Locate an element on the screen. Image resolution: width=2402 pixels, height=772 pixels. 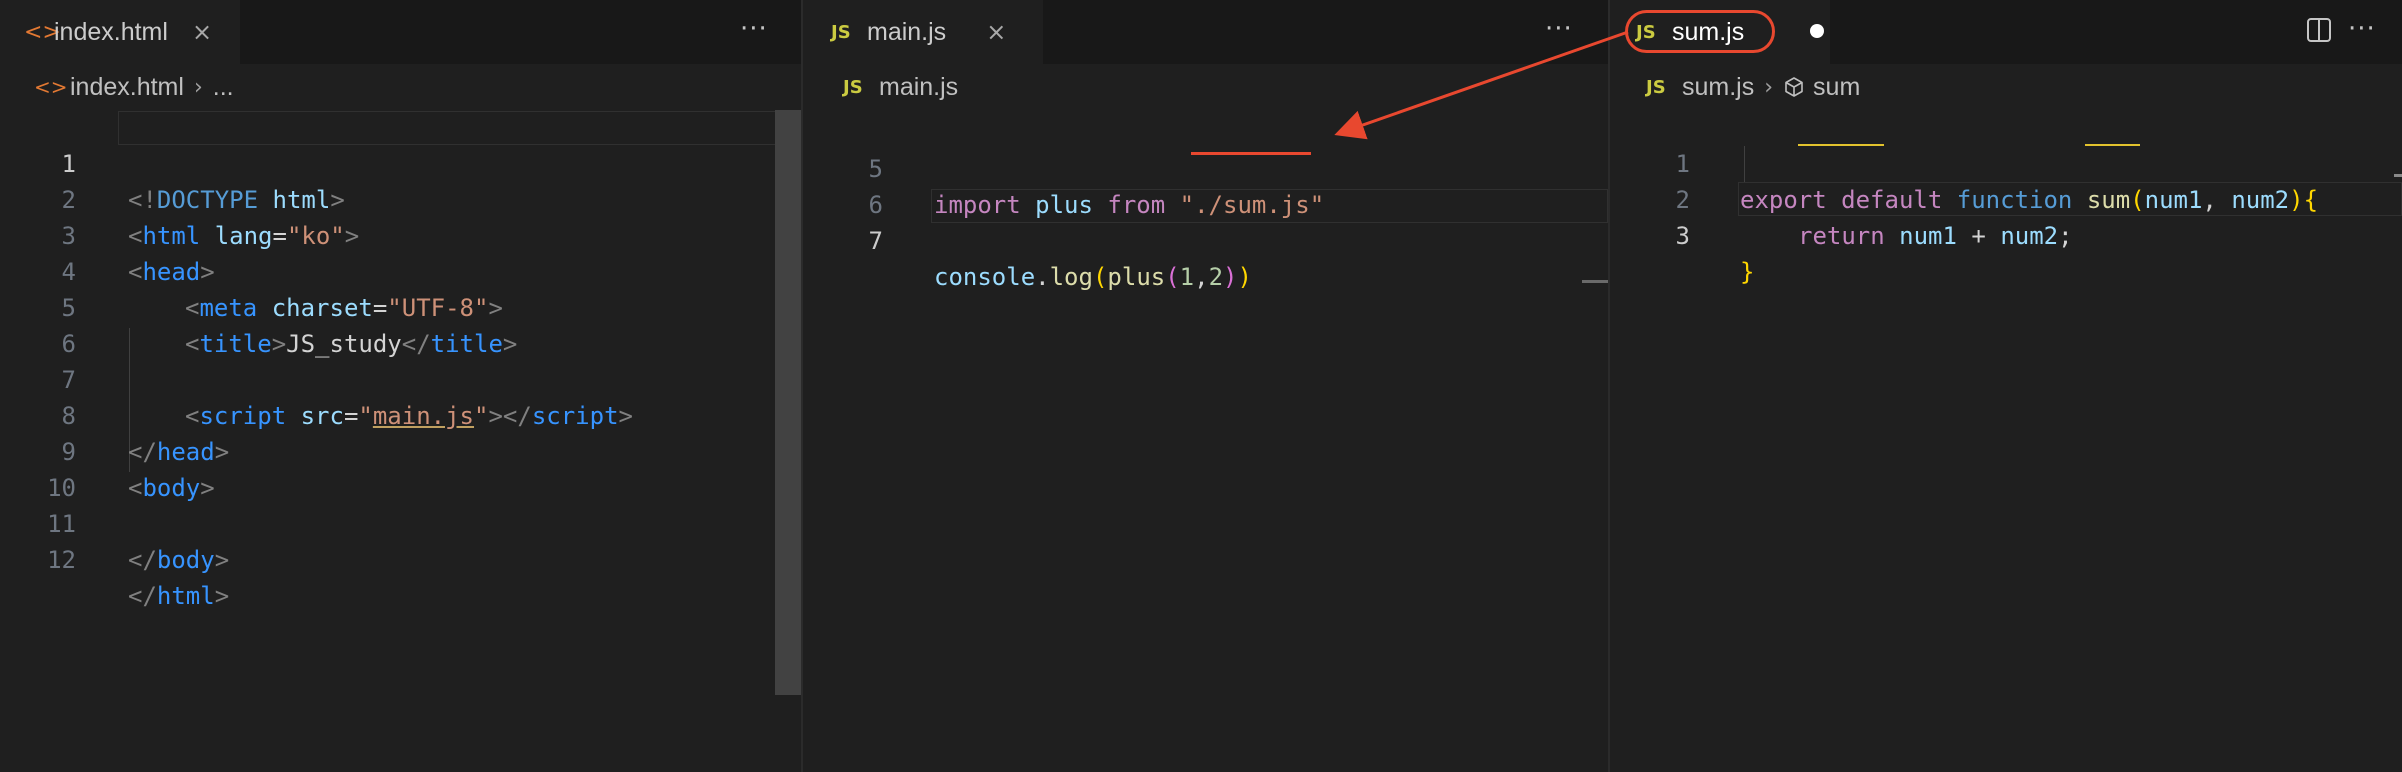
token: ; is located at coordinates (2065, 236).